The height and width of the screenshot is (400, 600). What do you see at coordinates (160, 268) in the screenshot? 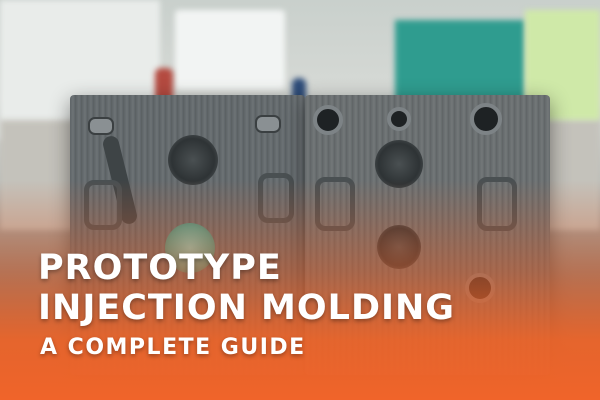
I see `title-line-1: PROTOTYPE` at bounding box center [160, 268].